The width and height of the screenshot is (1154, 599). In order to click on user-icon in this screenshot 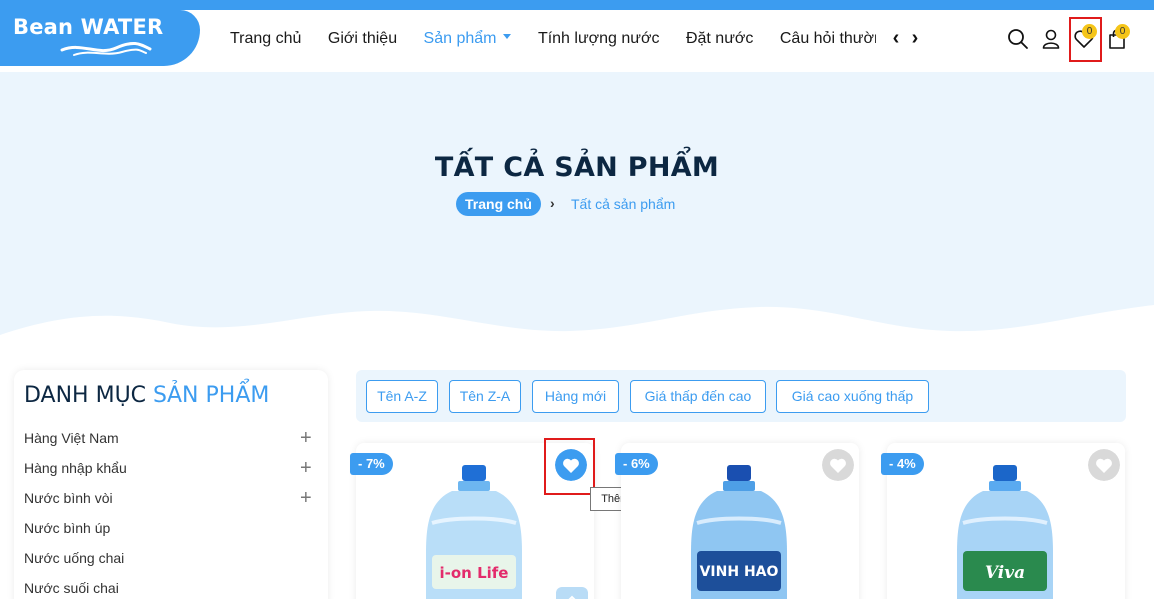, I will do `click(1051, 39)`.